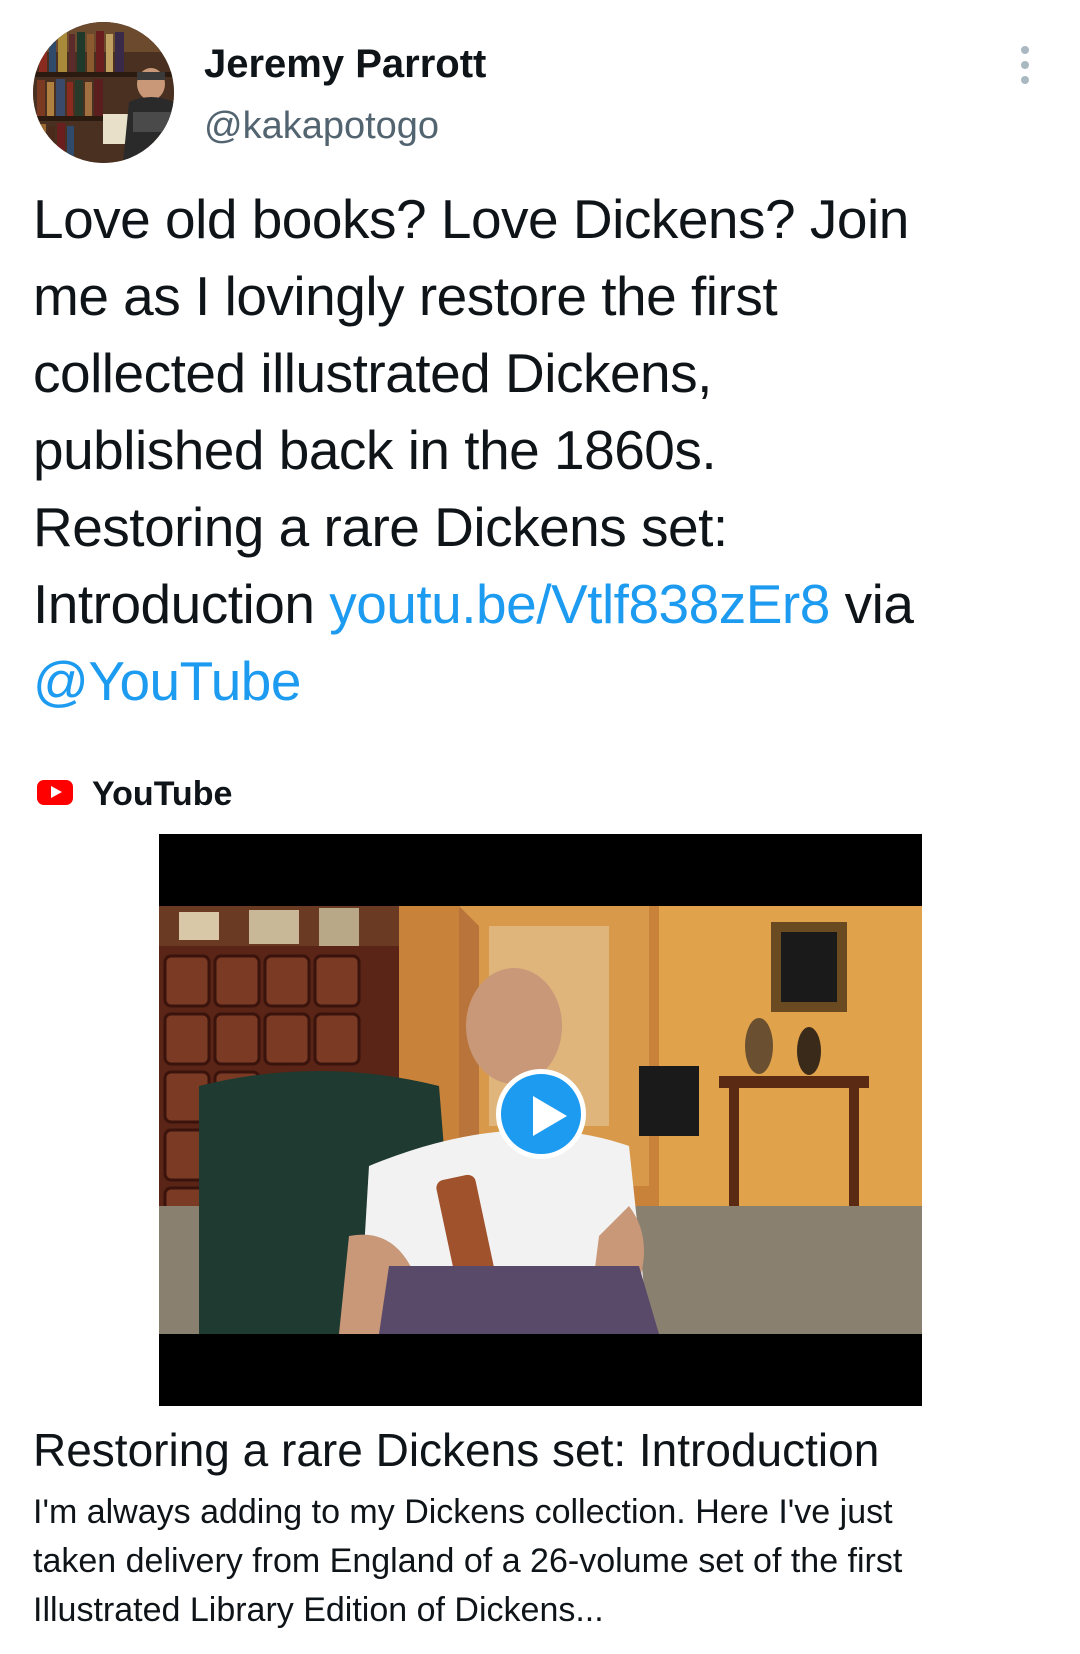 The width and height of the screenshot is (1080, 1654). I want to click on author-avatar, so click(103, 92).